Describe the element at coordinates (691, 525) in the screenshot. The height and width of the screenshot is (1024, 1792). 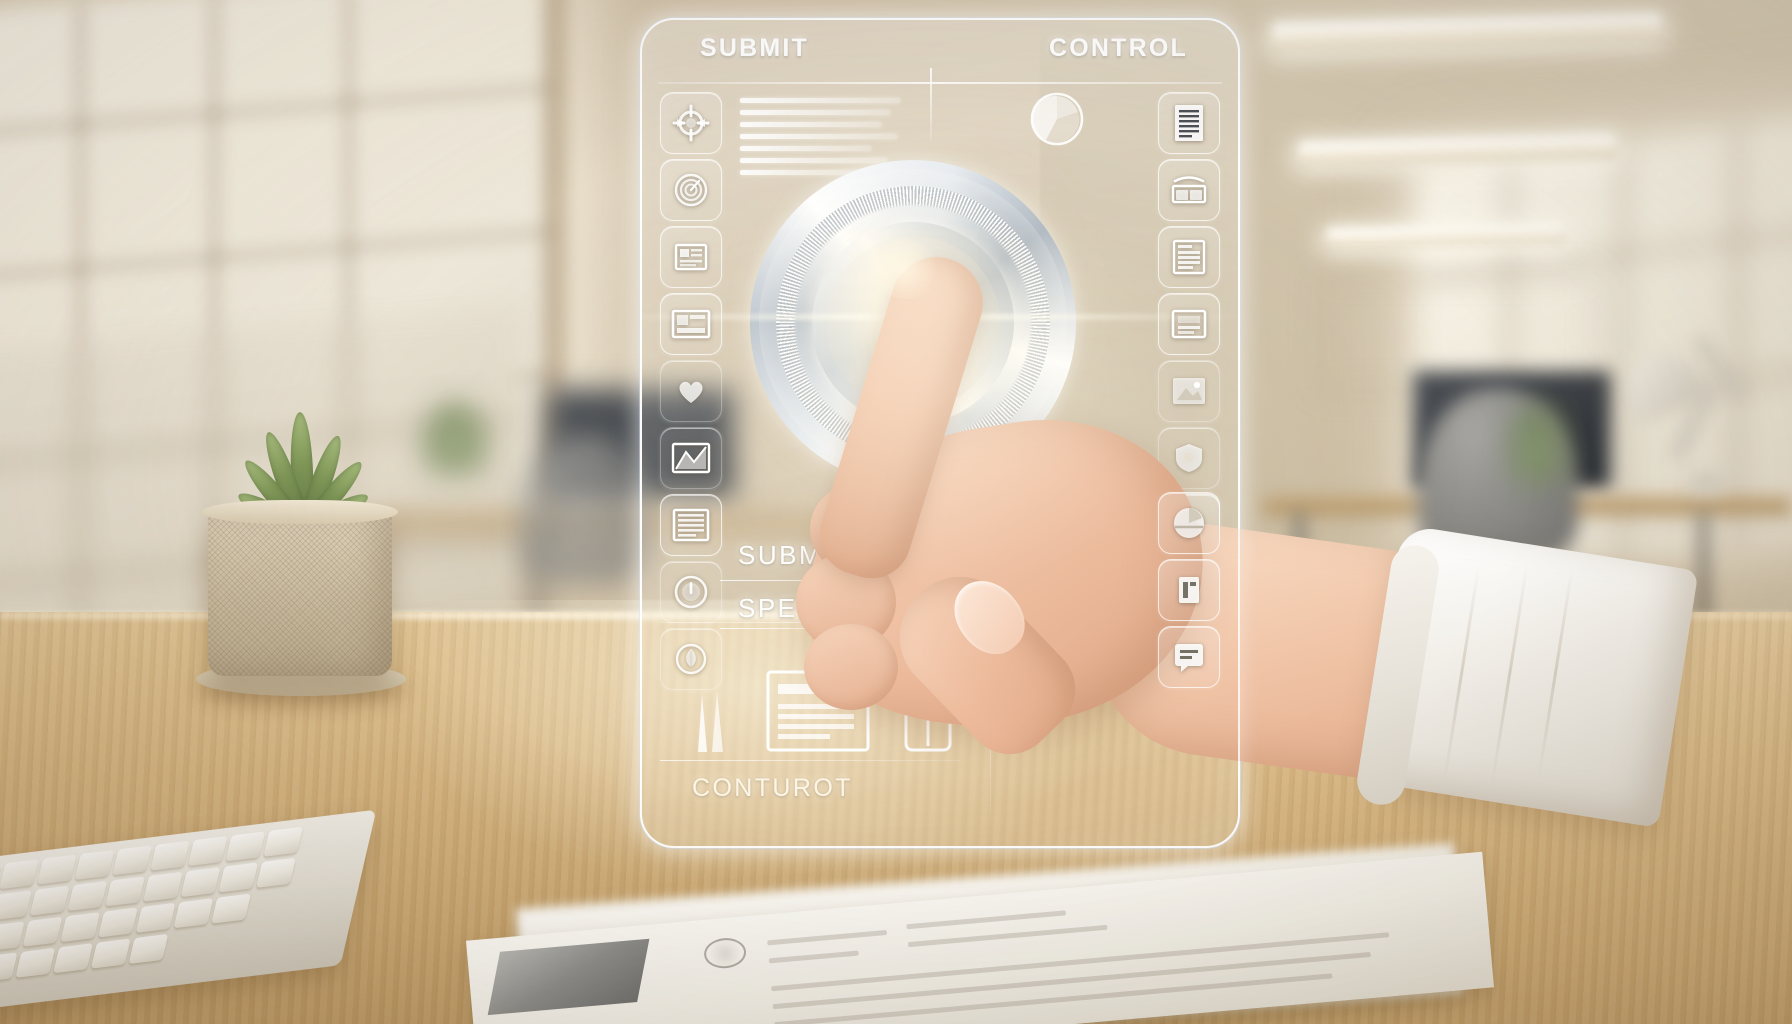
I see `lines-document-icon` at that location.